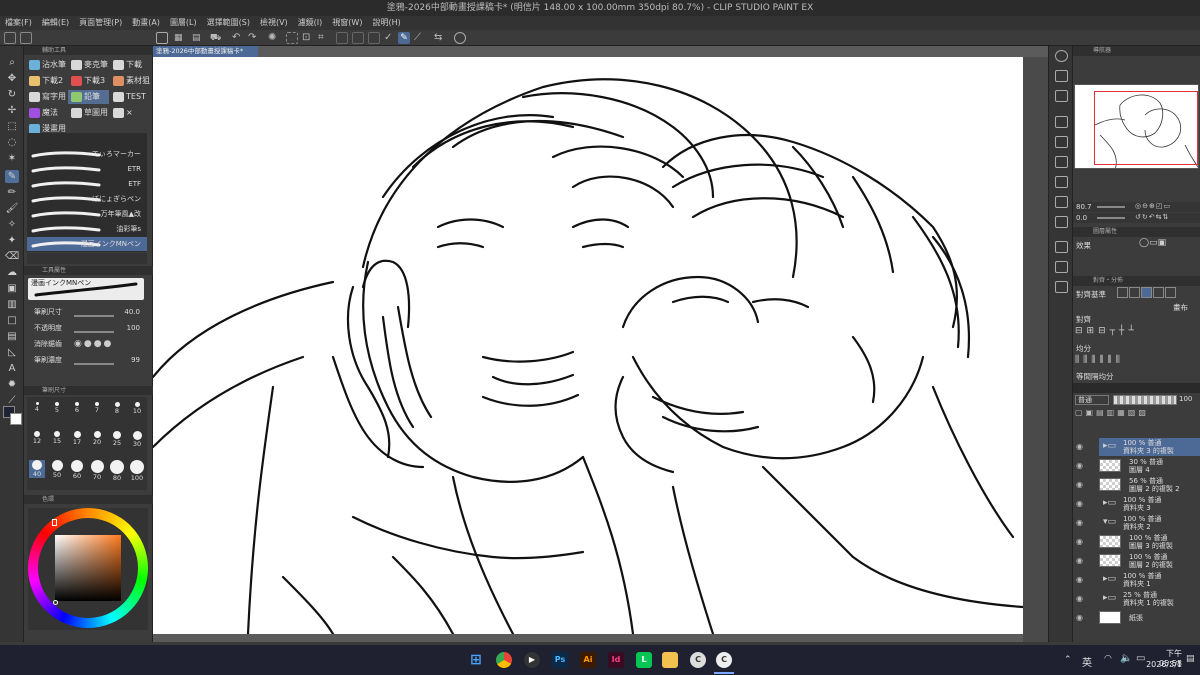 The width and height of the screenshot is (1200, 675). Describe the element at coordinates (420, 38) in the screenshot. I see `line-snap-icon: ⟋` at that location.